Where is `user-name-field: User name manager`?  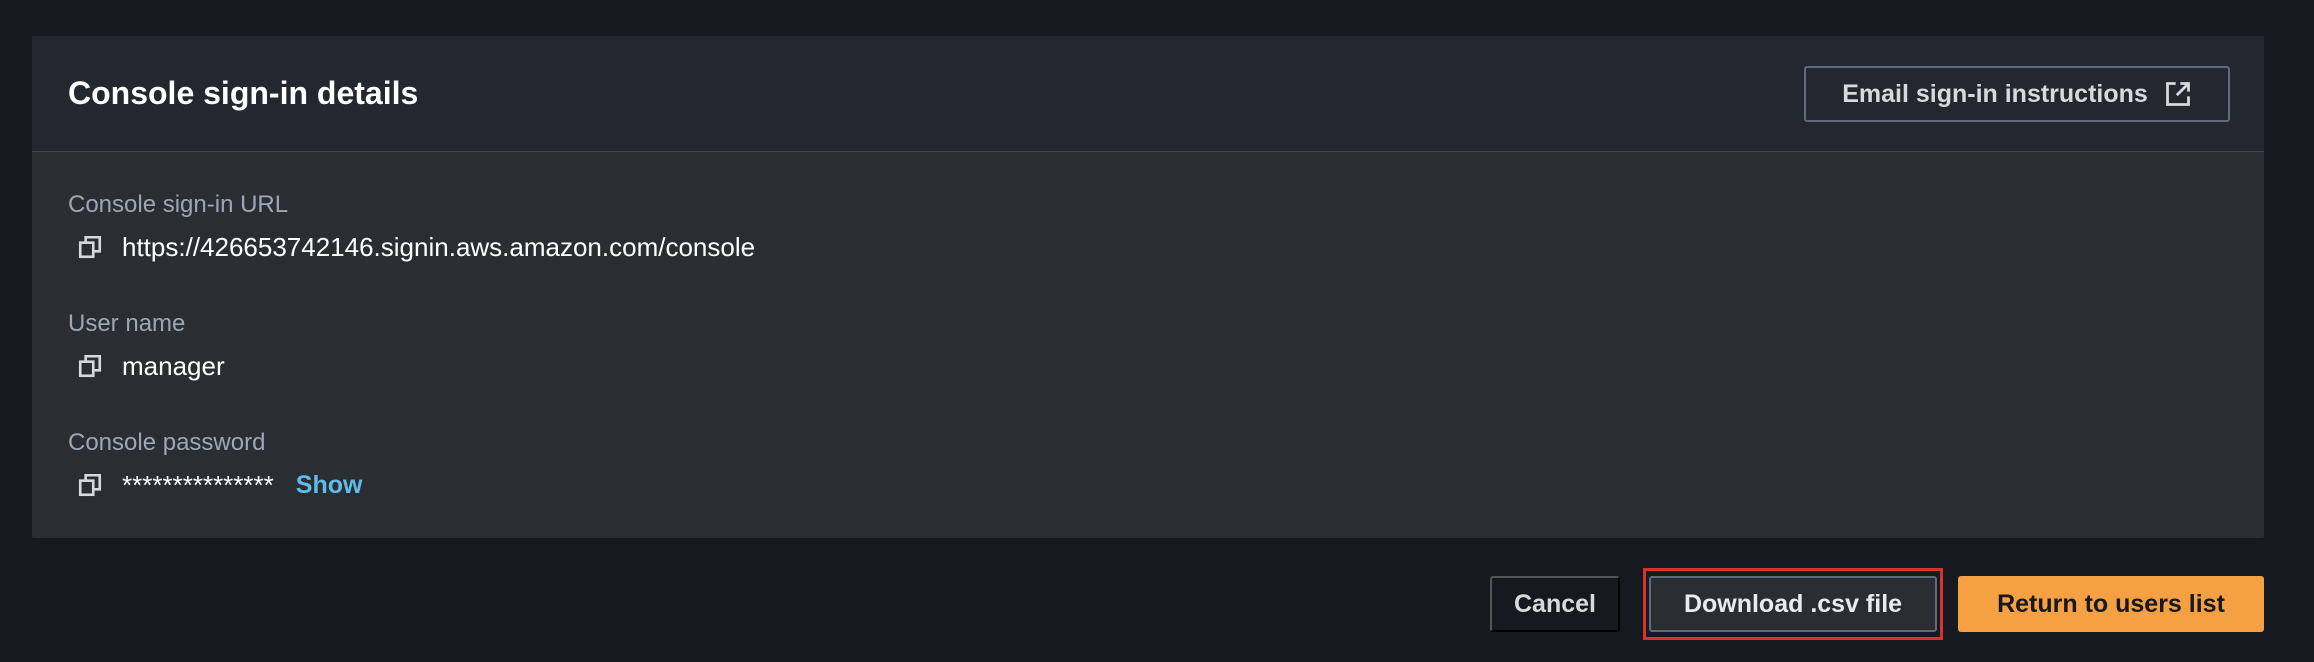
user-name-field: User name manager is located at coordinates (146, 345).